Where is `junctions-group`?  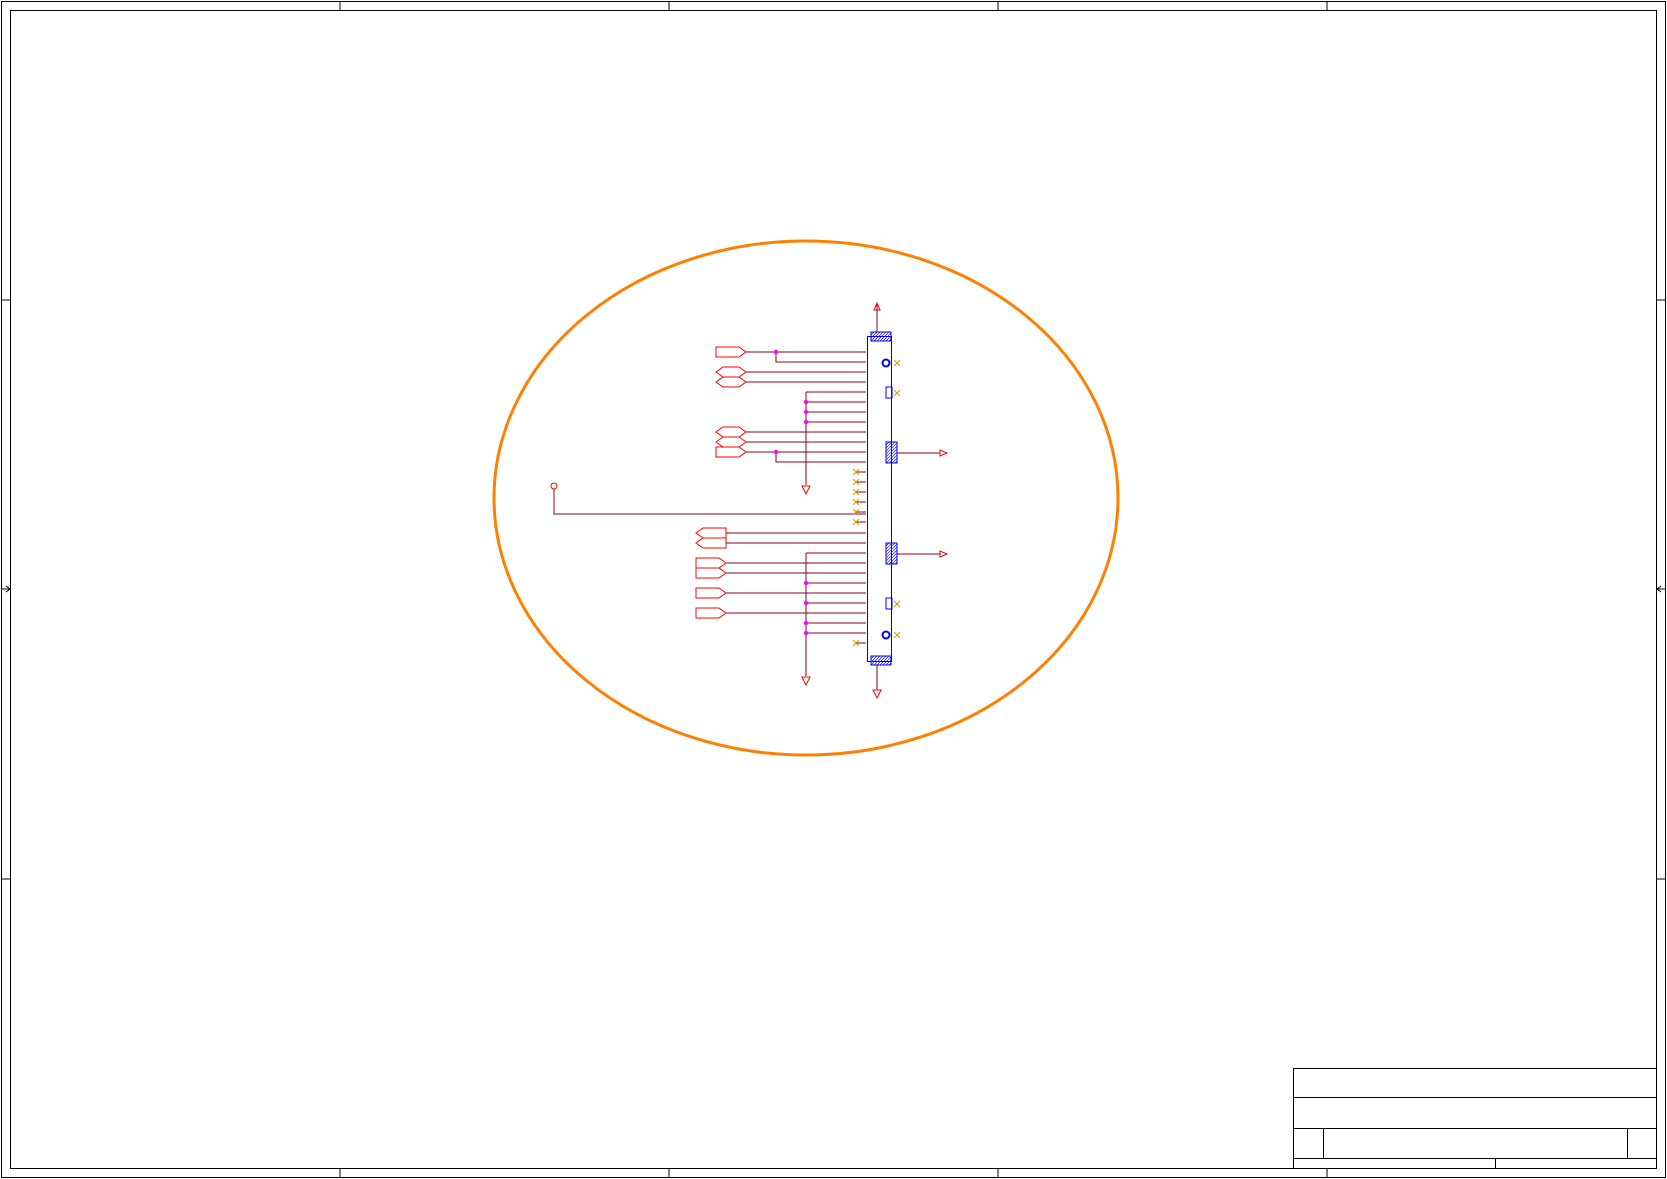 junctions-group is located at coordinates (791, 492).